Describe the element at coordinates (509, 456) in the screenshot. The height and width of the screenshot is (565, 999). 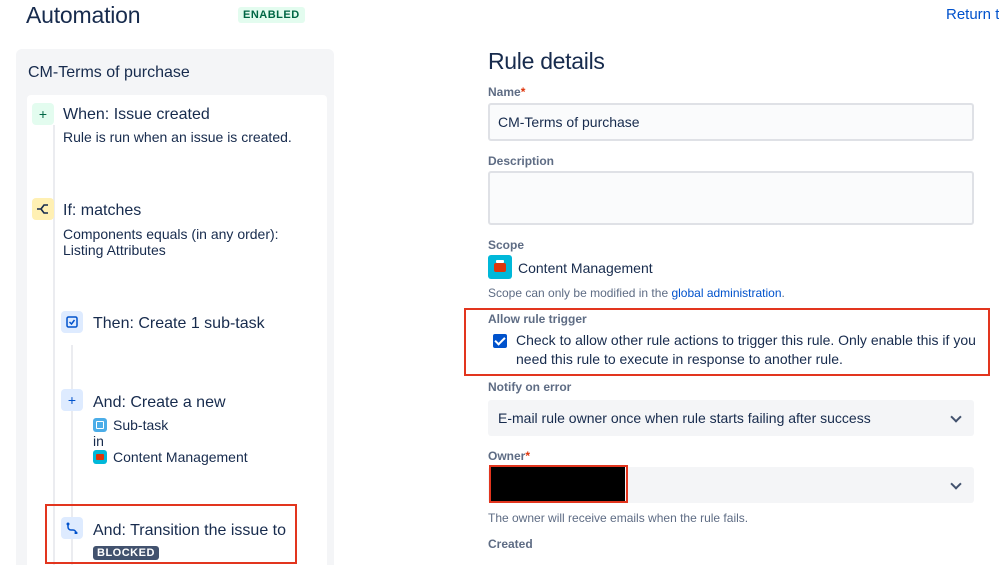
I see `owner-label: Owner*` at that location.